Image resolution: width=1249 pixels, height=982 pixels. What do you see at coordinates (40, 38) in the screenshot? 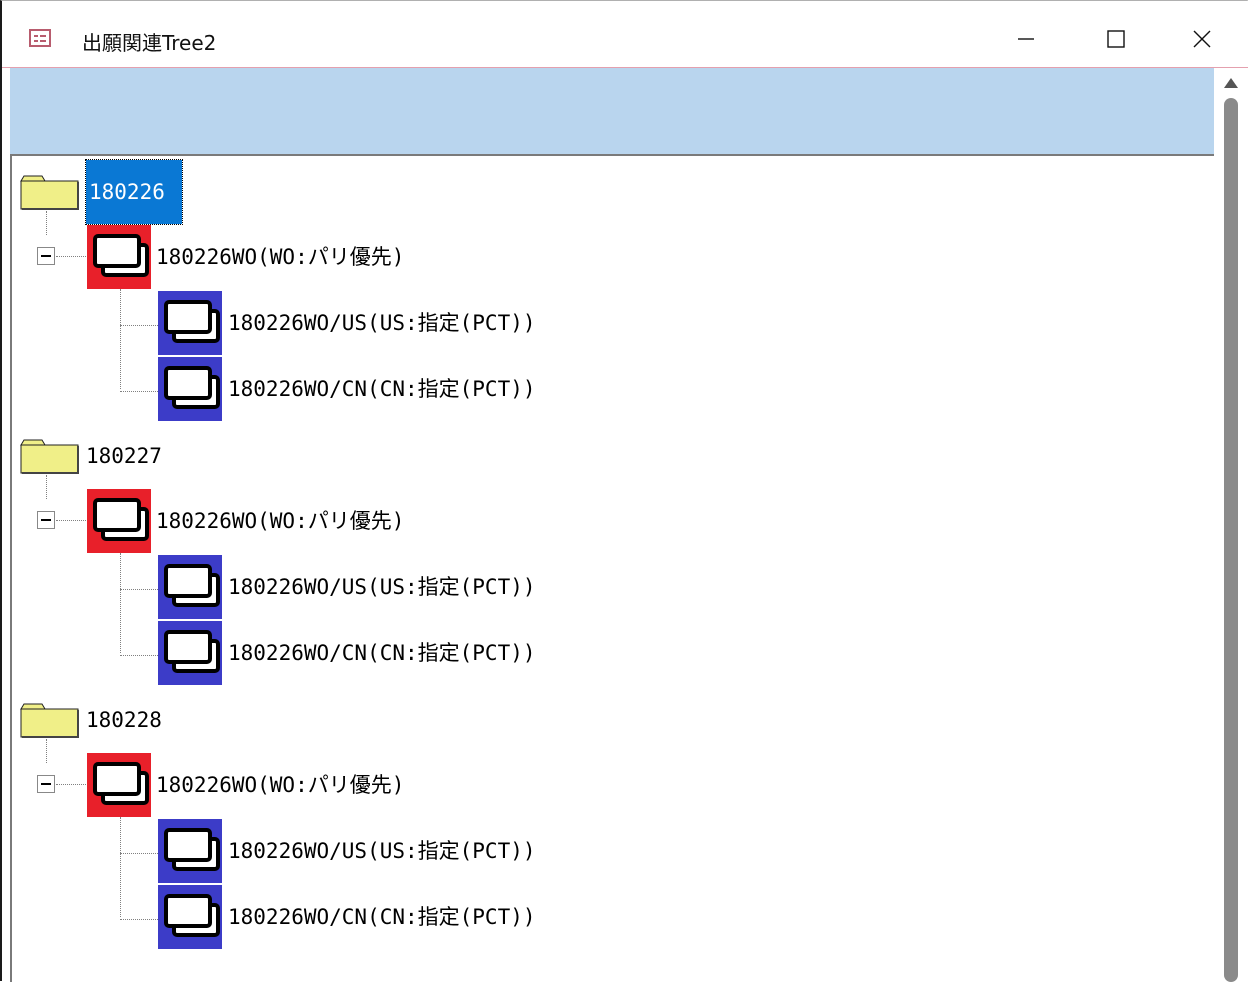
I see `form-icon` at bounding box center [40, 38].